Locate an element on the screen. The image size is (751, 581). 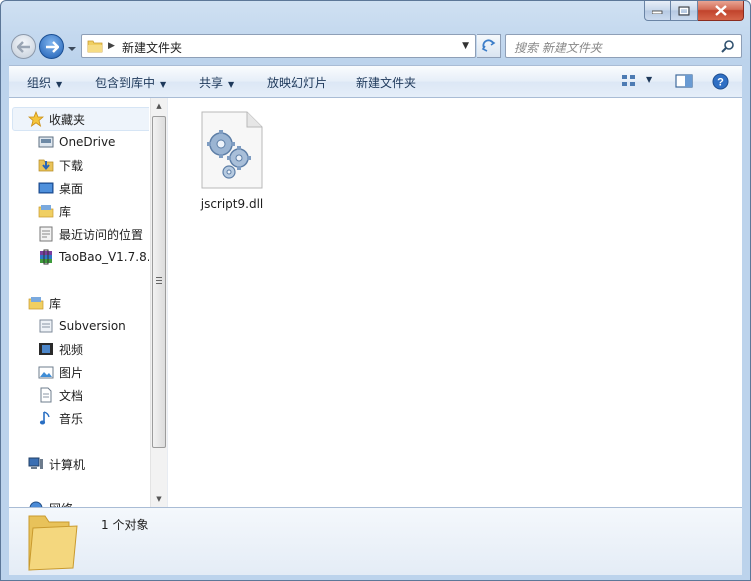
preview-pane-icon is located at coordinates (684, 81).